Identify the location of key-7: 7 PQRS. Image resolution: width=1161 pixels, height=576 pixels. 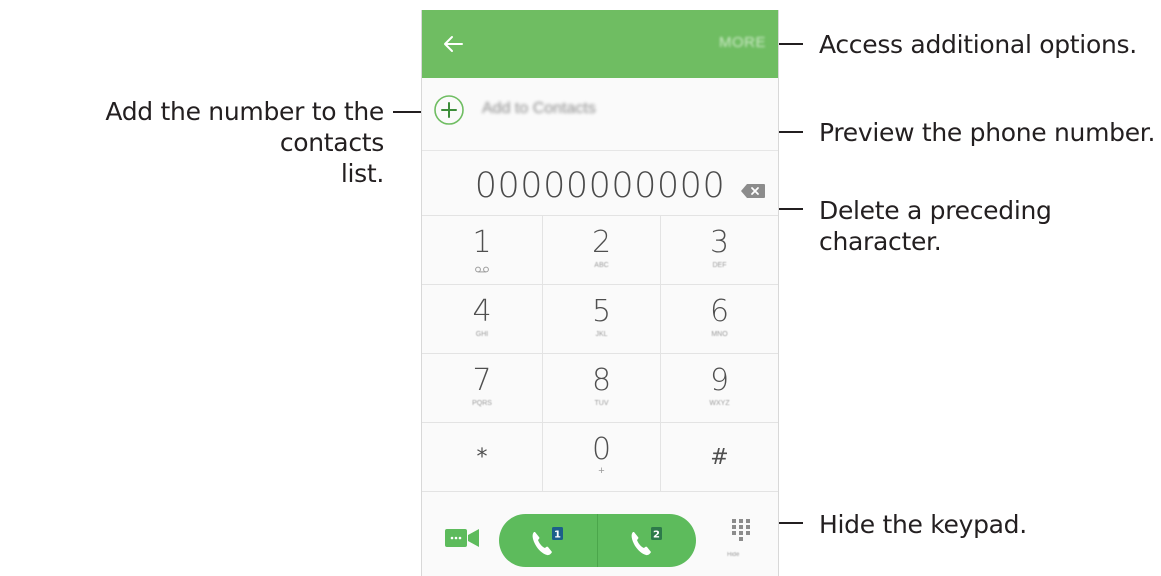
(482, 387).